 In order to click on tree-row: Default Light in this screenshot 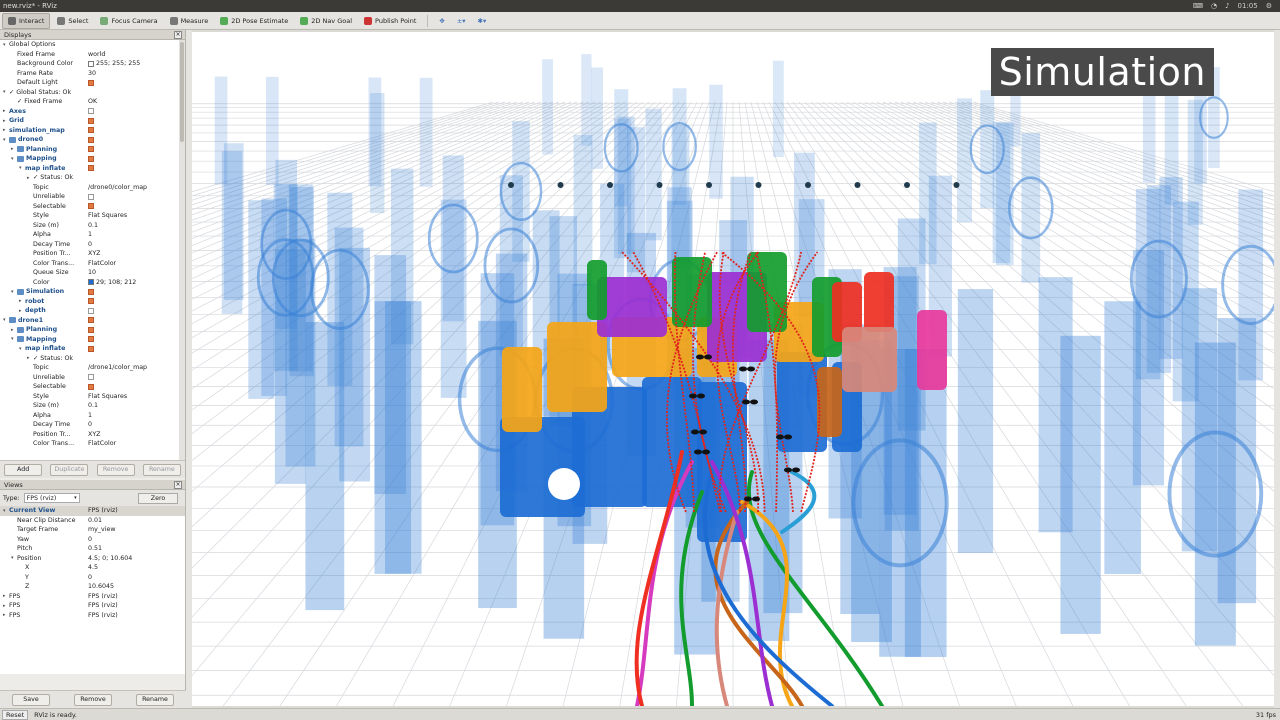, I will do `click(92, 83)`.